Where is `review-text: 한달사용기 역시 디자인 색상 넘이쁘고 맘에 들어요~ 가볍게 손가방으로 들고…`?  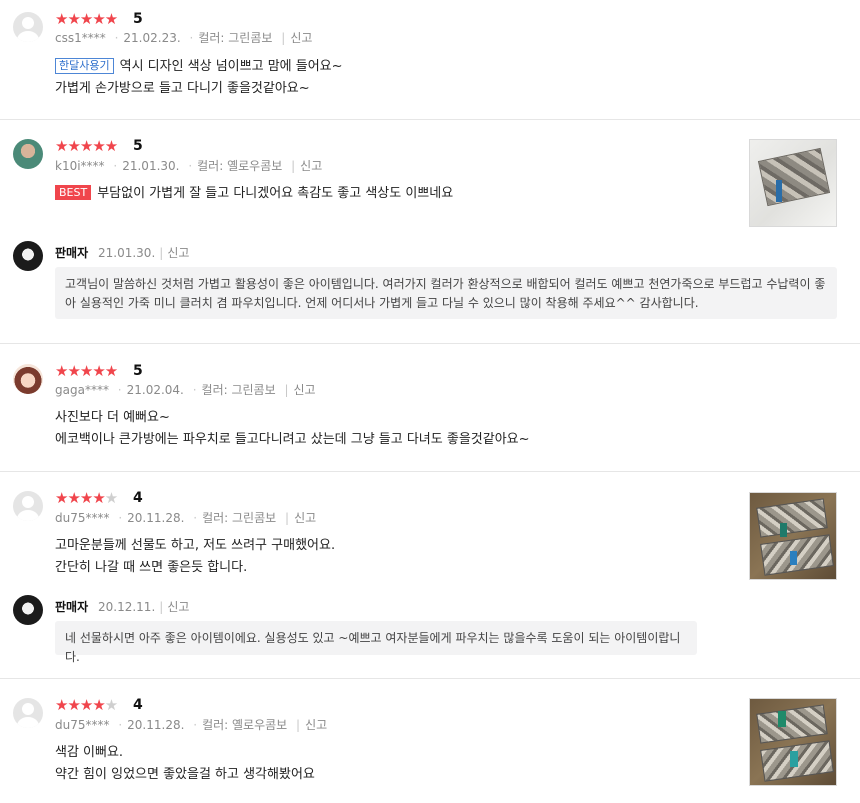 review-text: 한달사용기 역시 디자인 색상 넘이쁘고 맘에 들어요~ 가볍게 손가방으로 들고… is located at coordinates (199, 77).